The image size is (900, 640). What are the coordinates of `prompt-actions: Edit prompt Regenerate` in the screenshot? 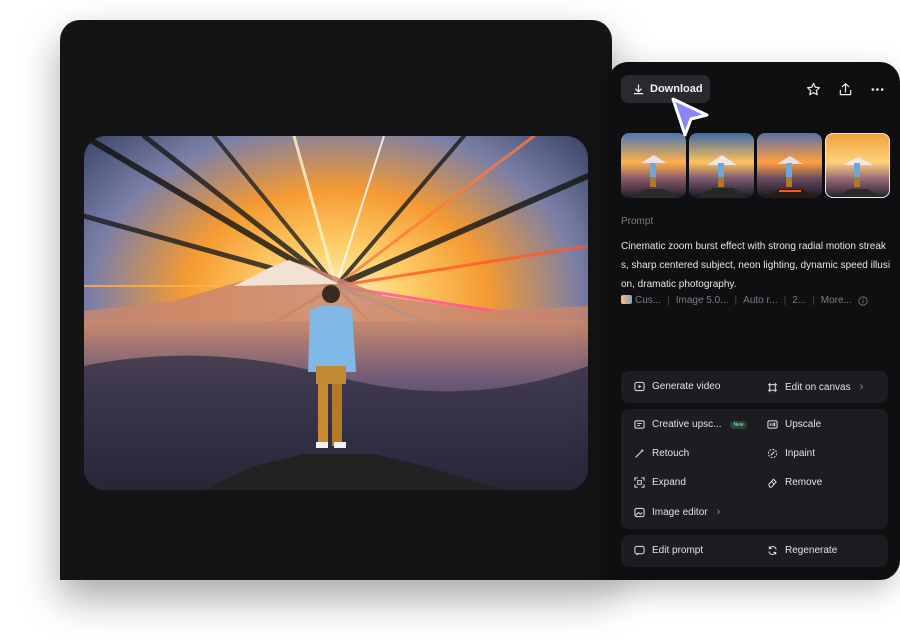 It's located at (754, 551).